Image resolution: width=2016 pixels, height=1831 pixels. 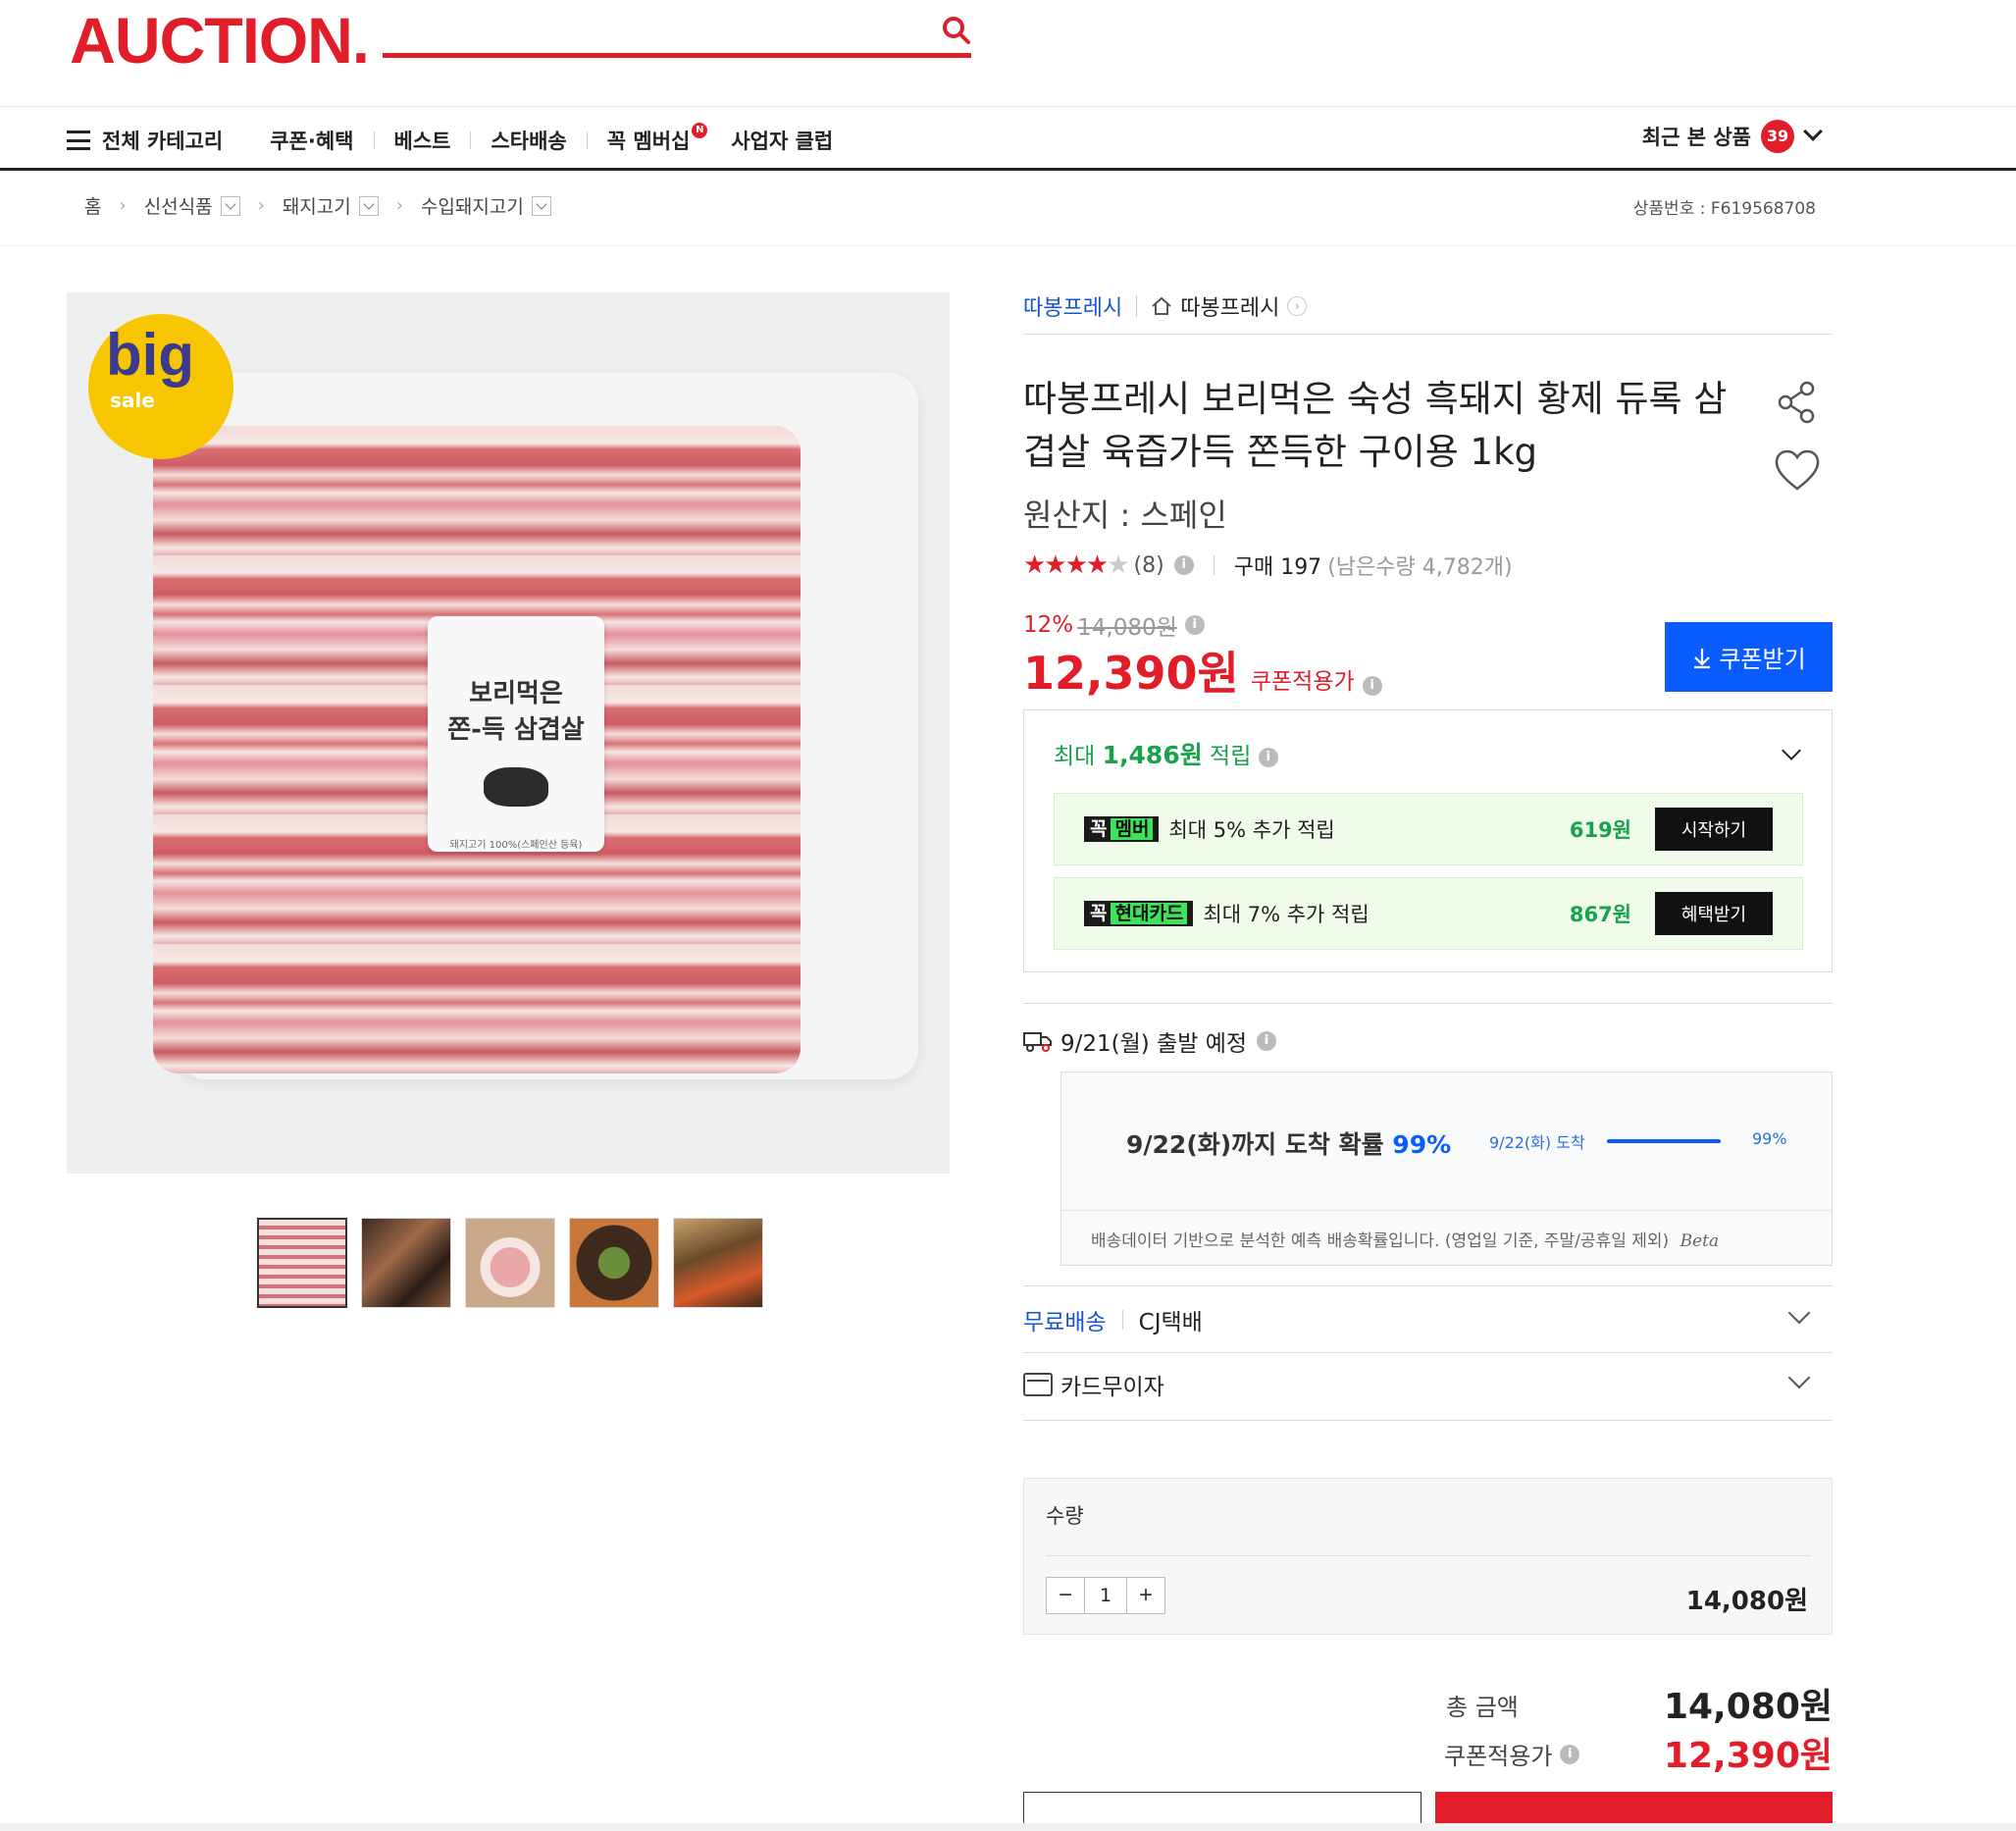 I want to click on hamburger-icon, so click(x=78, y=140).